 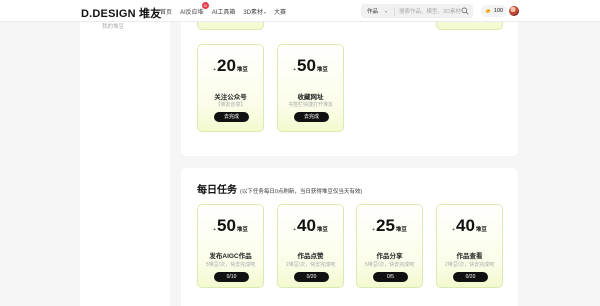 I want to click on task-card-view-work: +40 堆豆 作品查看 2堆豆/次，快去完成吧 0/20, so click(x=469, y=246).